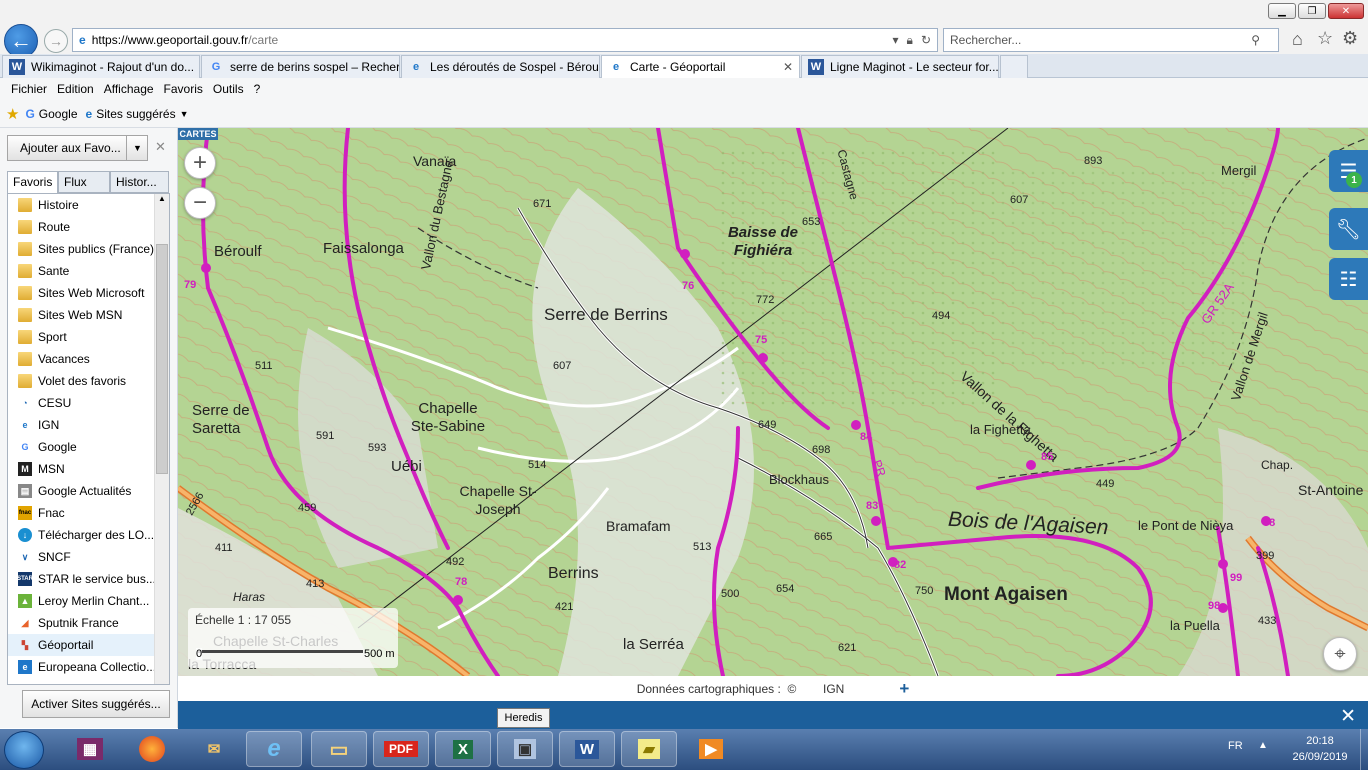 Image resolution: width=1368 pixels, height=770 pixels. Describe the element at coordinates (21, 41) in the screenshot. I see `back-button: ←` at that location.